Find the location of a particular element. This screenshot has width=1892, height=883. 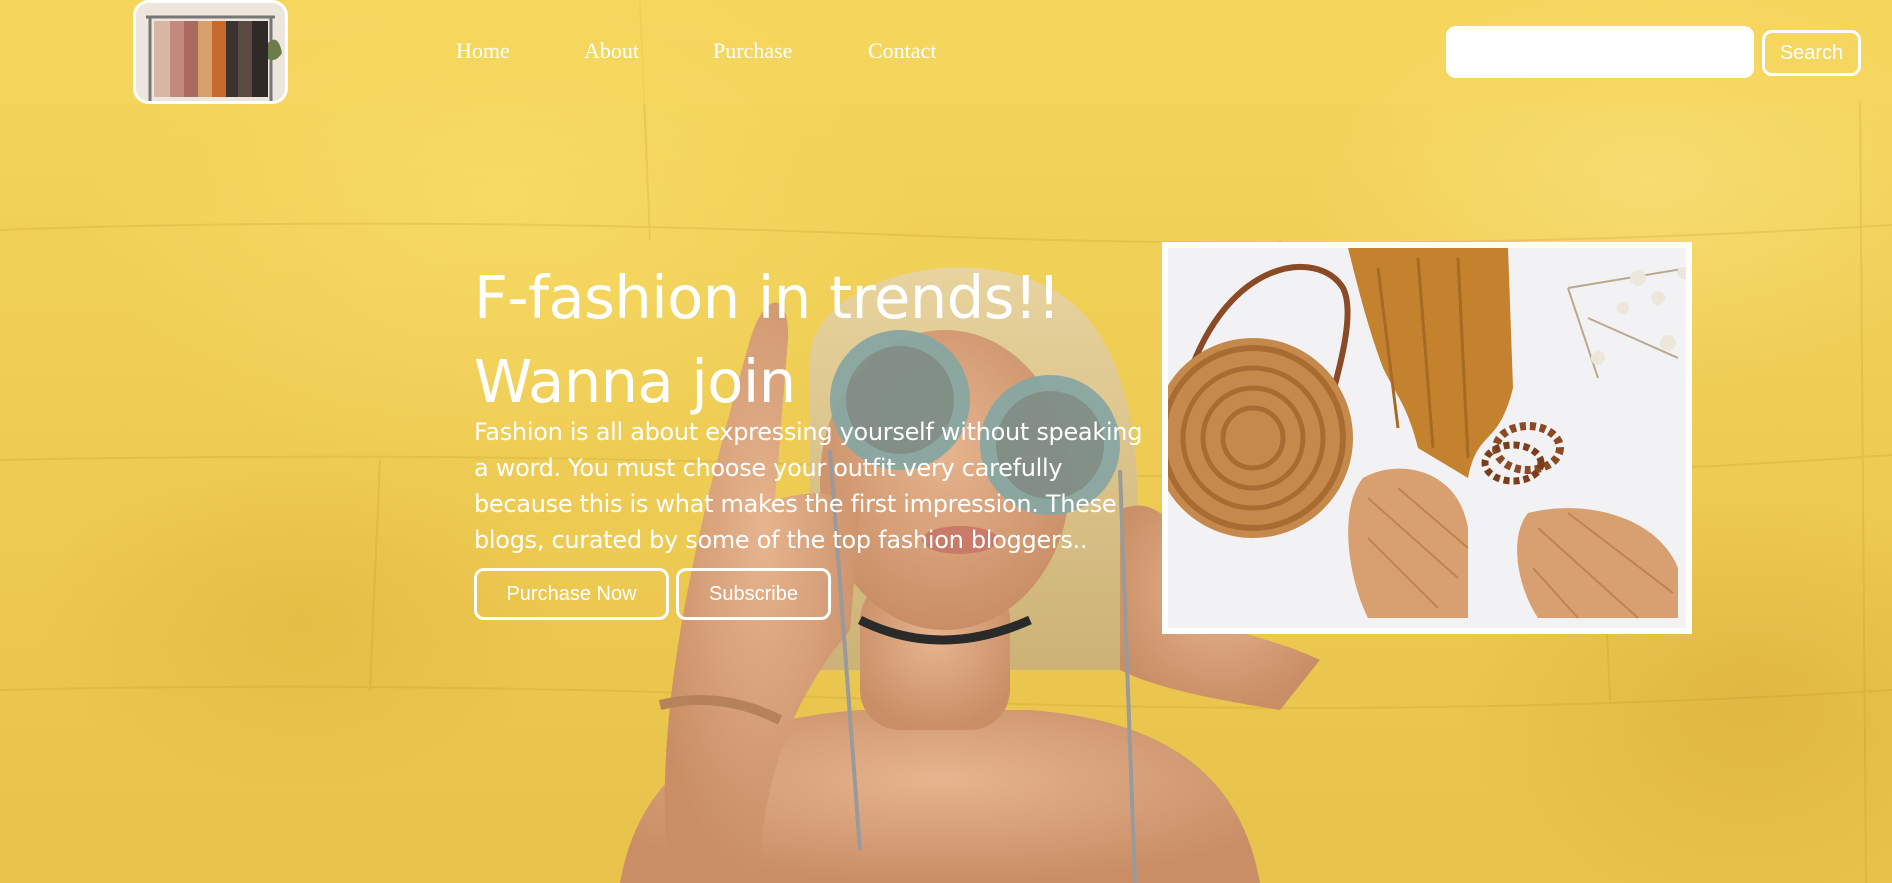

nav-purchase: Purchase is located at coordinates (752, 51).